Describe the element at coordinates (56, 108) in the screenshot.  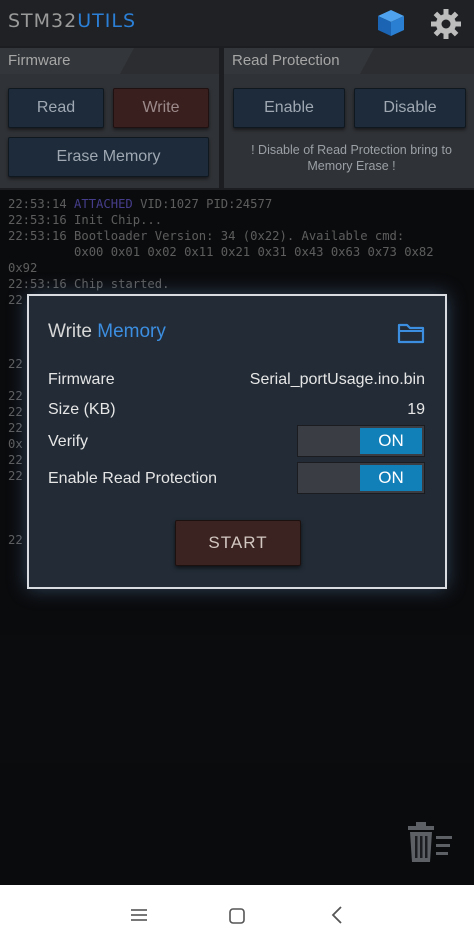
I see `read-button: Read` at that location.